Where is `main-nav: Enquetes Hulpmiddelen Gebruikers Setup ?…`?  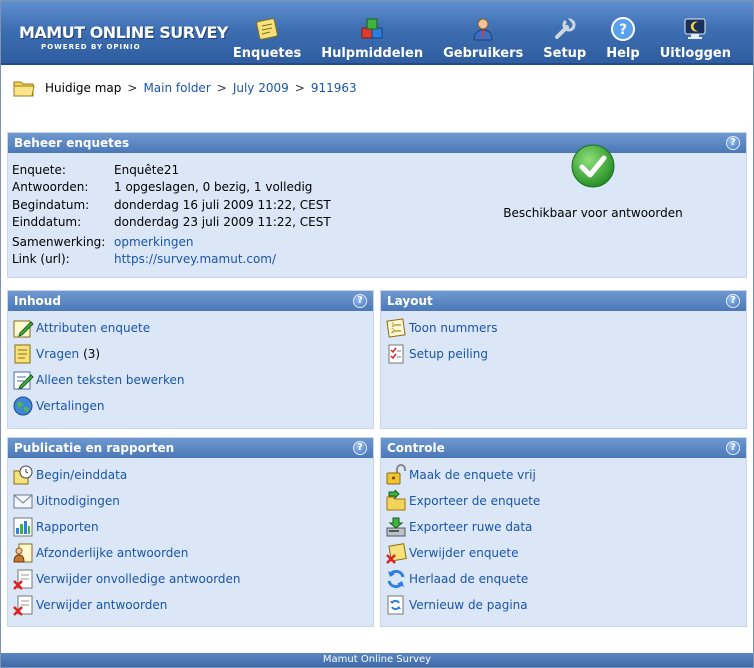
main-nav: Enquetes Hulpmiddelen Gebruikers Setup ?… is located at coordinates (482, 33).